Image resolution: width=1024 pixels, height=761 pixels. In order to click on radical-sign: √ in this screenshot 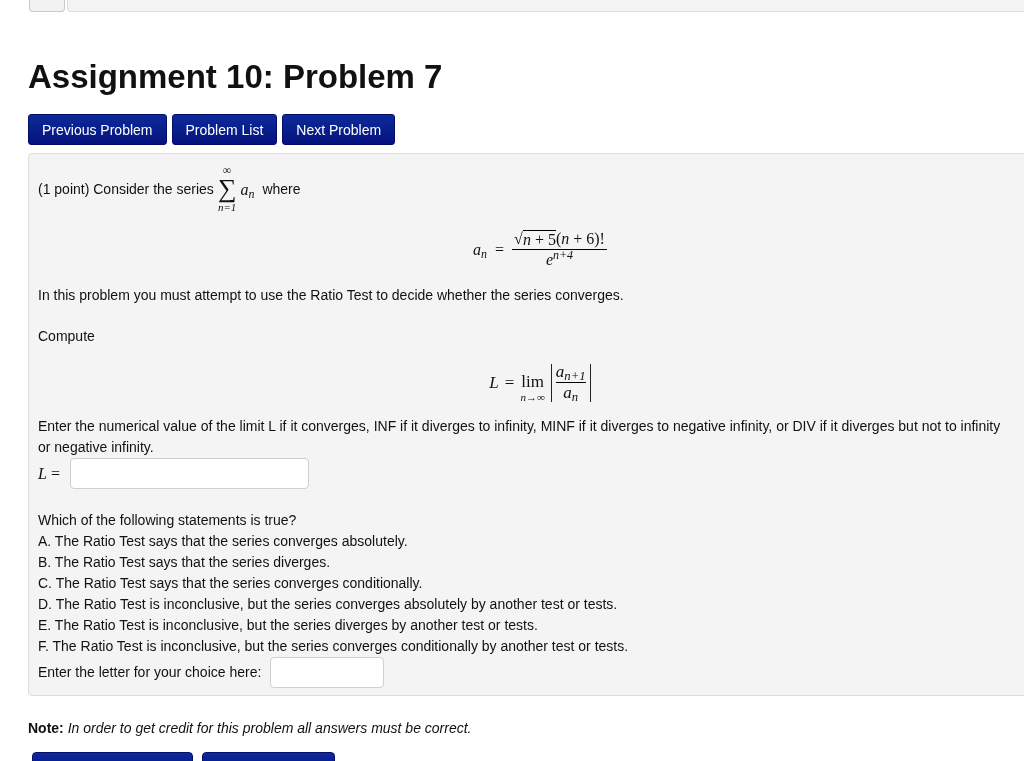, I will do `click(518, 238)`.